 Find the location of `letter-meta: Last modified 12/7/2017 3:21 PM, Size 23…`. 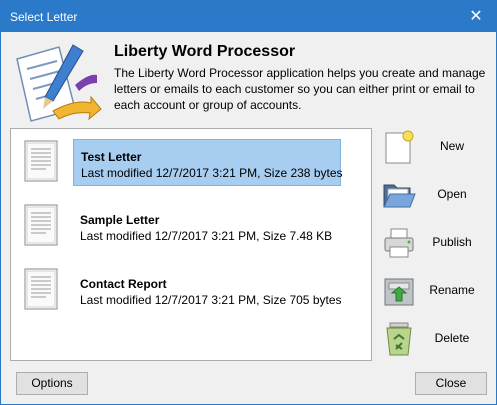

letter-meta: Last modified 12/7/2017 3:21 PM, Size 23… is located at coordinates (212, 173).